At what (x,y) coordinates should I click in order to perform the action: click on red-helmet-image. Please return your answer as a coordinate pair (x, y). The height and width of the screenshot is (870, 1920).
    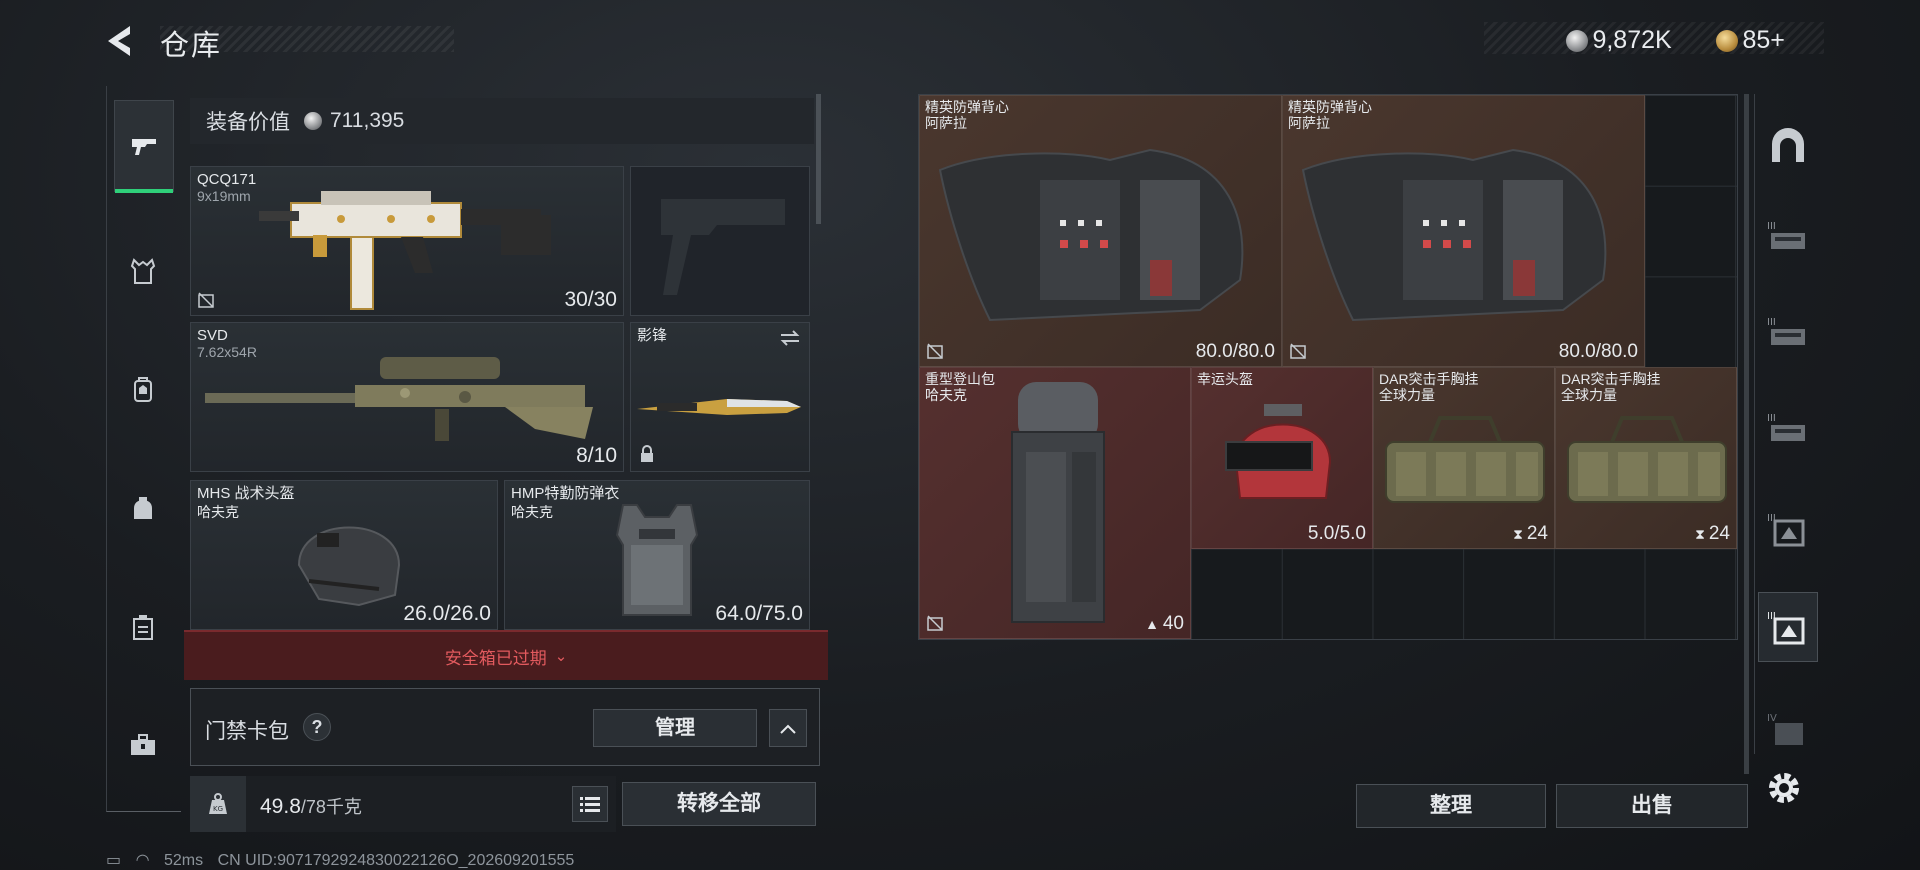
    Looking at the image, I should click on (1278, 451).